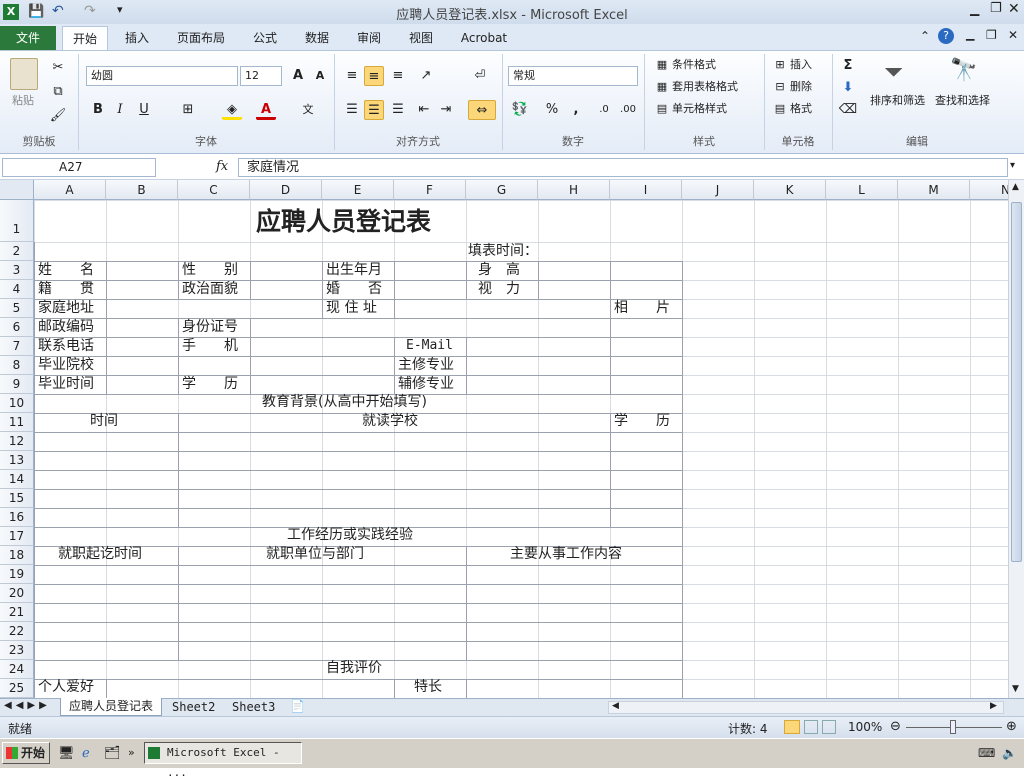  I want to click on wrap-text-icon: ⏎, so click(480, 76).